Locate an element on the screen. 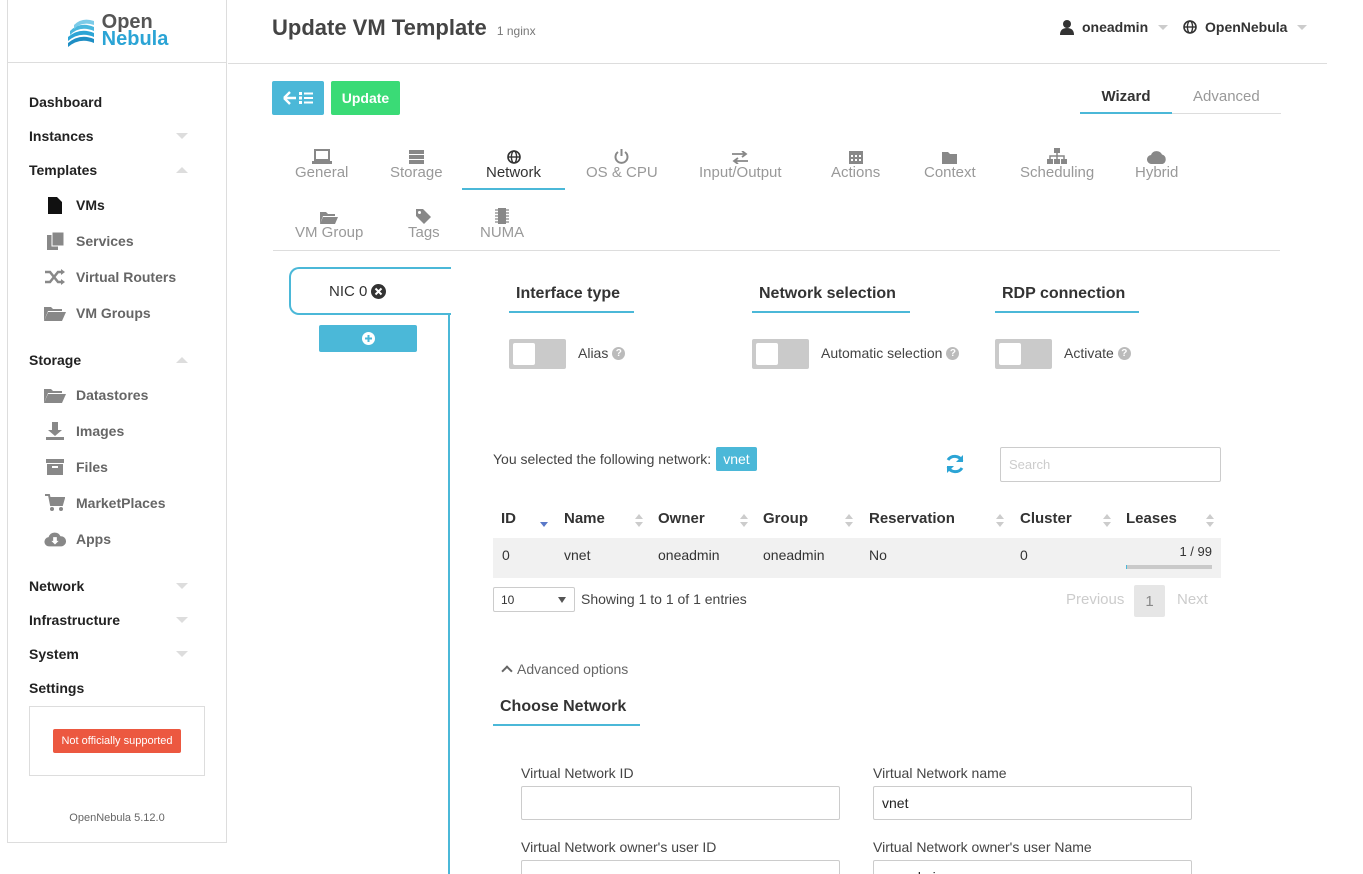 The height and width of the screenshot is (874, 1363). owner-uname-input: oneadmin is located at coordinates (1032, 867).